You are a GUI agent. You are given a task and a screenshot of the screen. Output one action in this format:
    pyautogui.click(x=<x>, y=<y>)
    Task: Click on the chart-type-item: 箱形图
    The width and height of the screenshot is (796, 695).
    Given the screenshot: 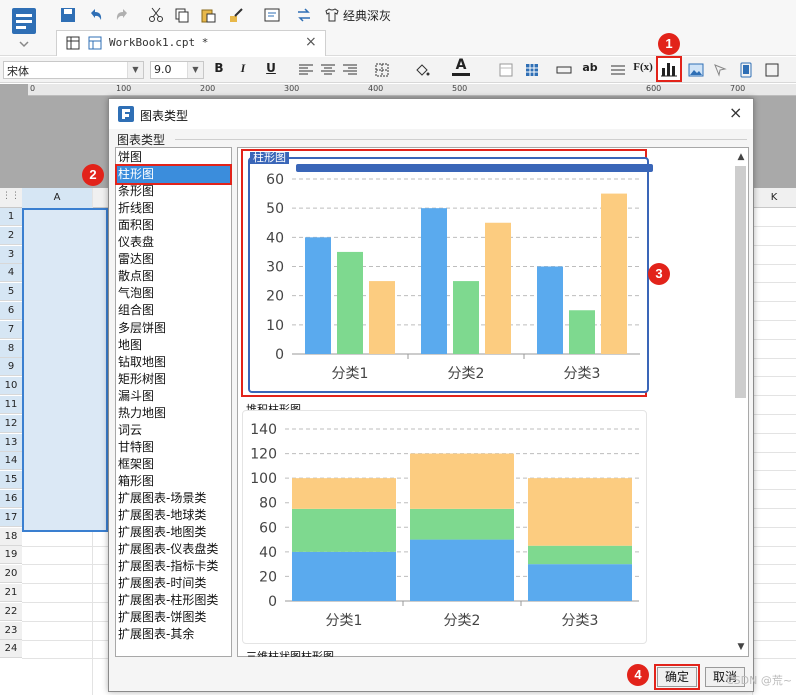 What is the action you would take?
    pyautogui.click(x=173, y=481)
    